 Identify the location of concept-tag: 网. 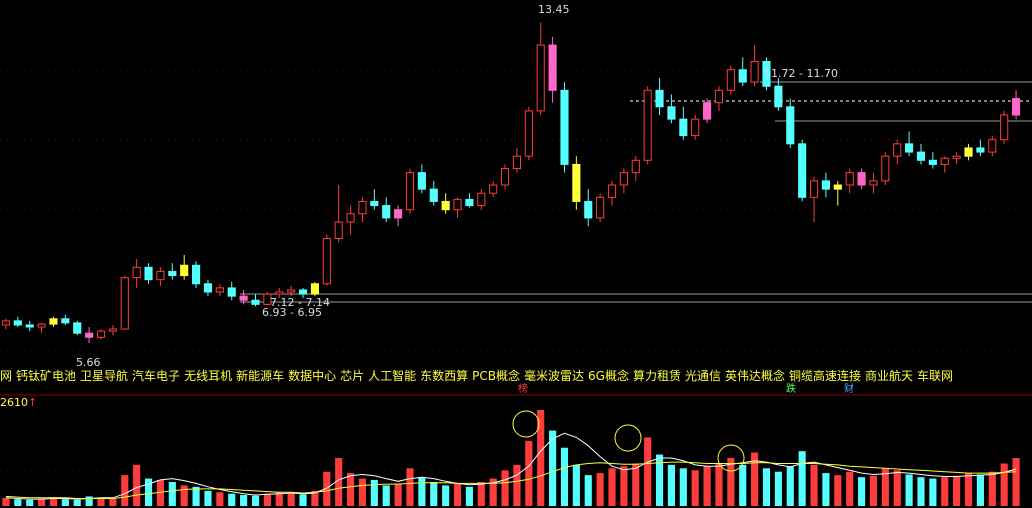
(6, 376).